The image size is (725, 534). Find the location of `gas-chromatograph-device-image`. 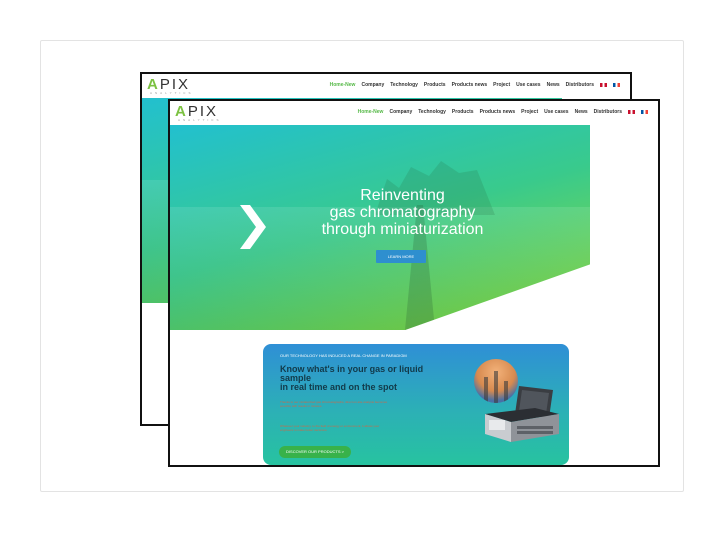

gas-chromatograph-device-image is located at coordinates (522, 414).